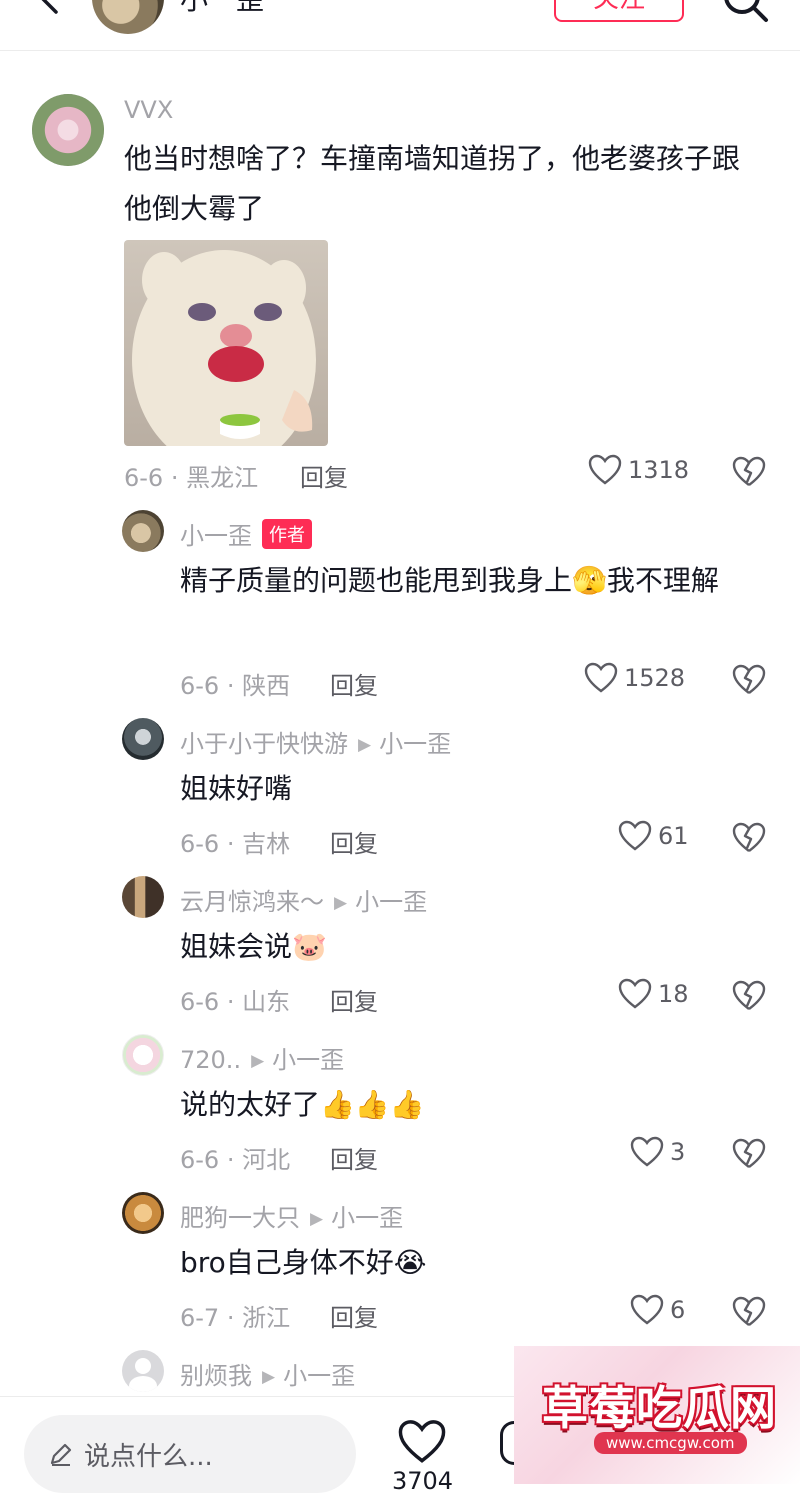 This screenshot has height=1495, width=800. Describe the element at coordinates (253, 946) in the screenshot. I see `comment-text: 姐妹会说🐷` at that location.